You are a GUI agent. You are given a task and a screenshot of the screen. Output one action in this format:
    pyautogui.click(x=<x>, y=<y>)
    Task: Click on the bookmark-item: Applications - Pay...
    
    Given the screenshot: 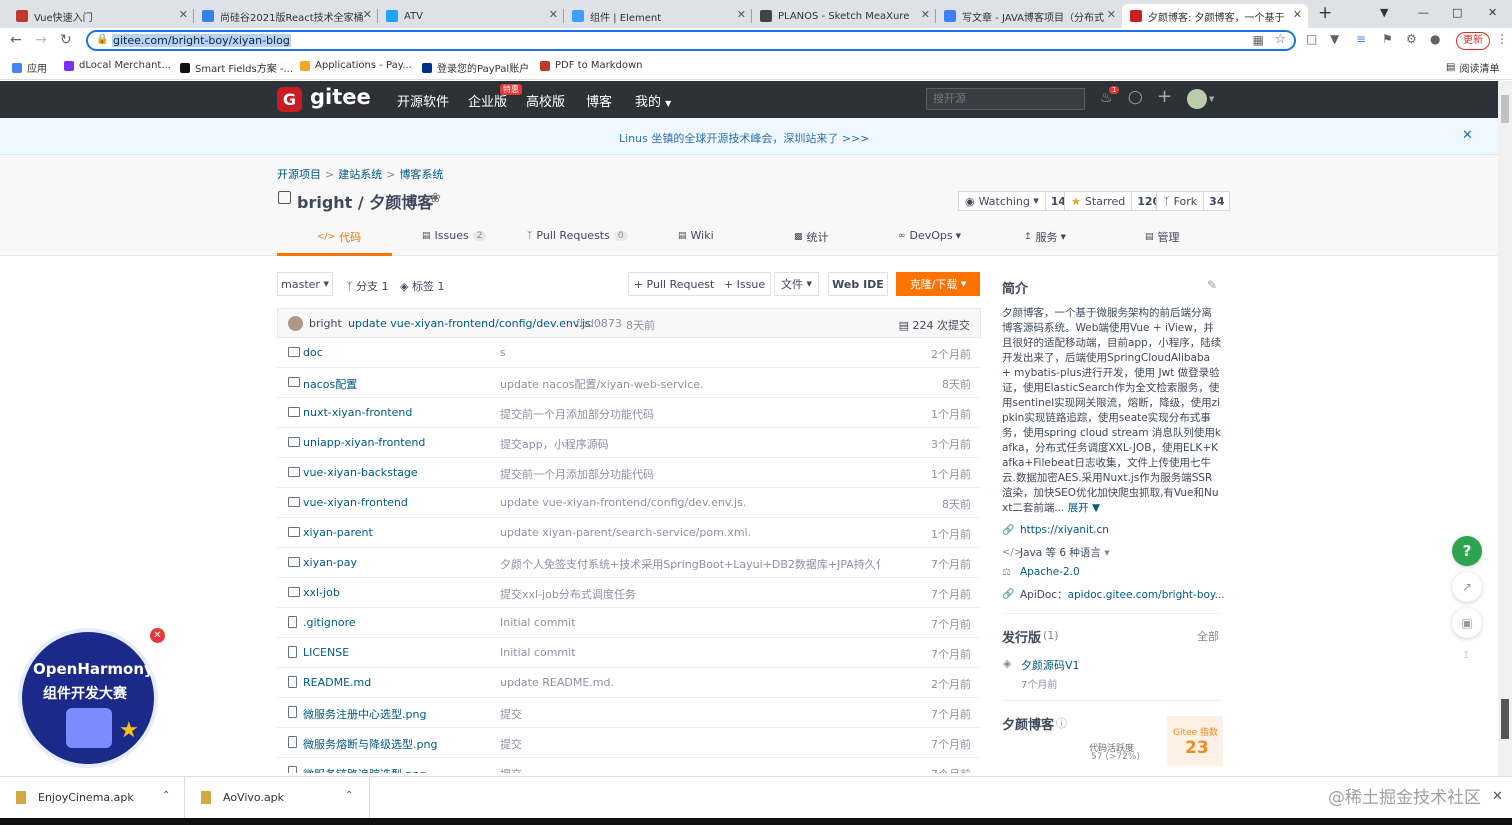 What is the action you would take?
    pyautogui.click(x=356, y=65)
    